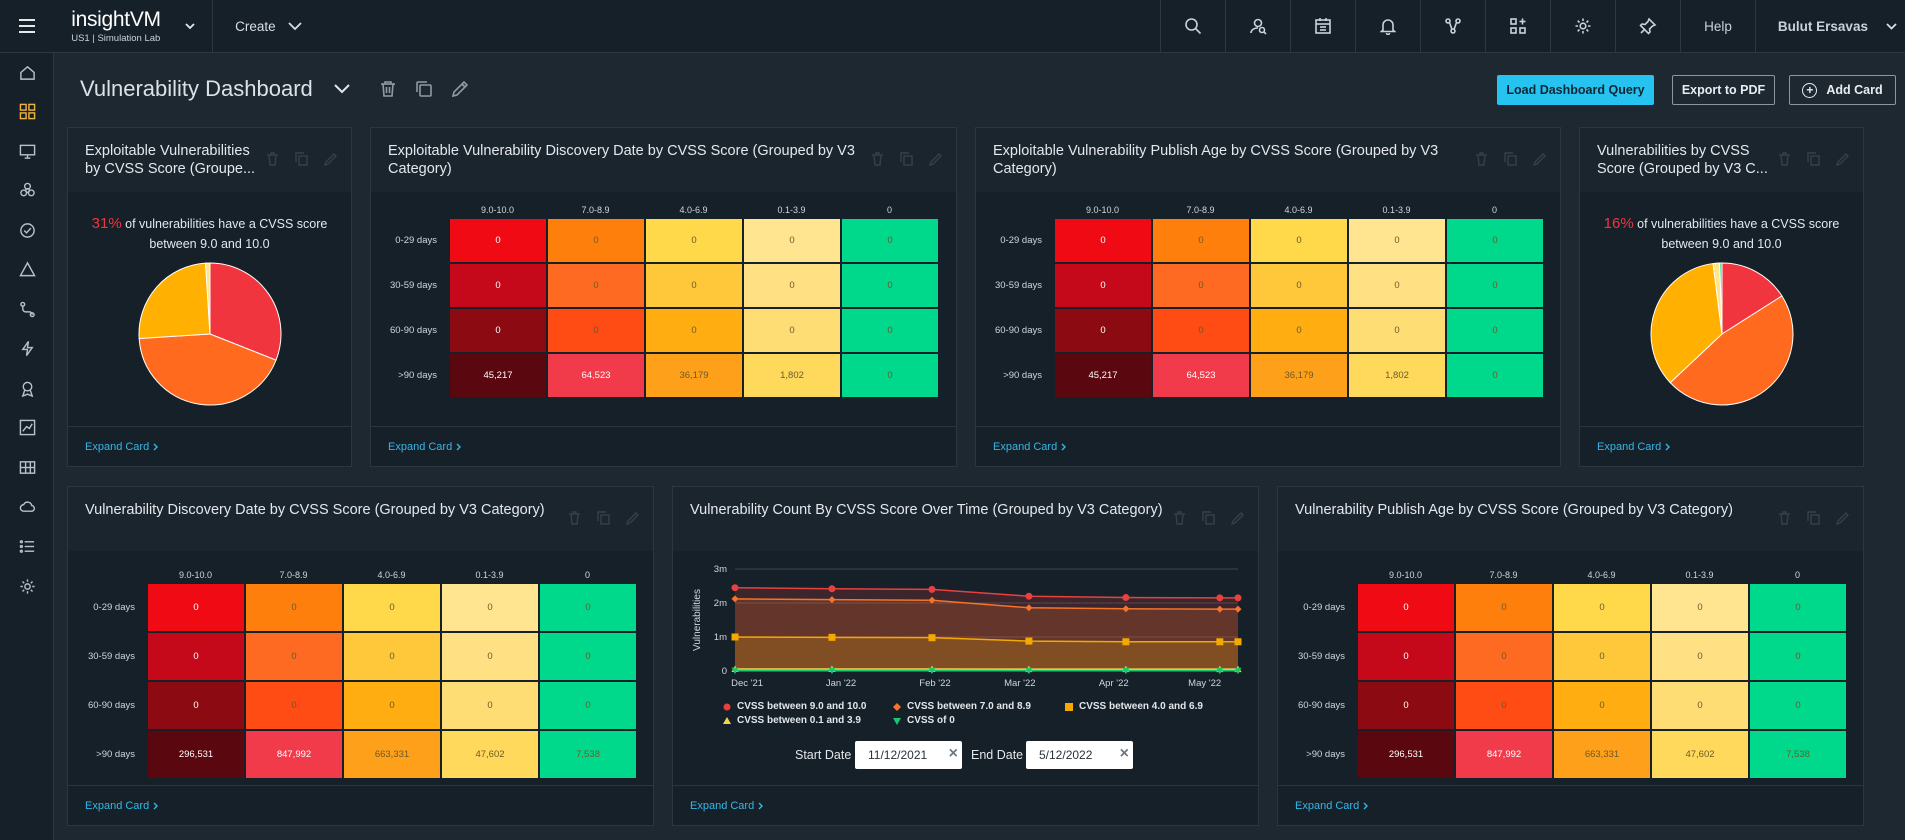  Describe the element at coordinates (1452, 26) in the screenshot. I see `network-icon` at that location.